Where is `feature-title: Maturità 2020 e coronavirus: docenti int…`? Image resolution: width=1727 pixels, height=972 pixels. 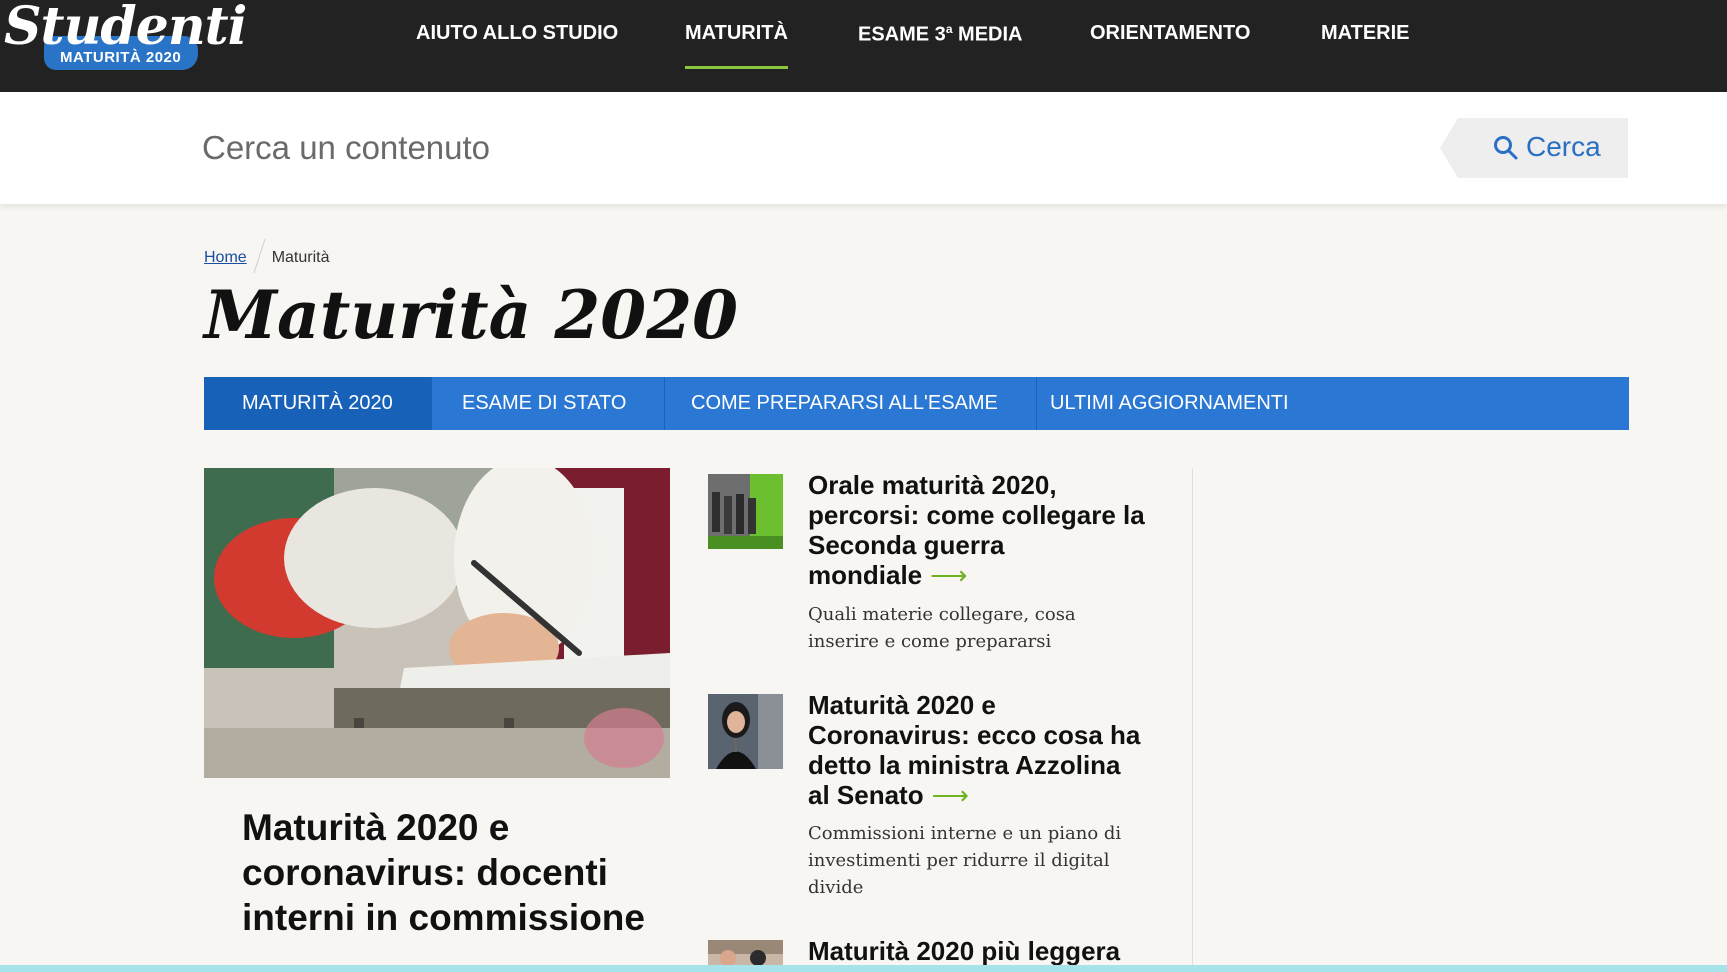 feature-title: Maturità 2020 e coronavirus: docenti int… is located at coordinates (452, 872).